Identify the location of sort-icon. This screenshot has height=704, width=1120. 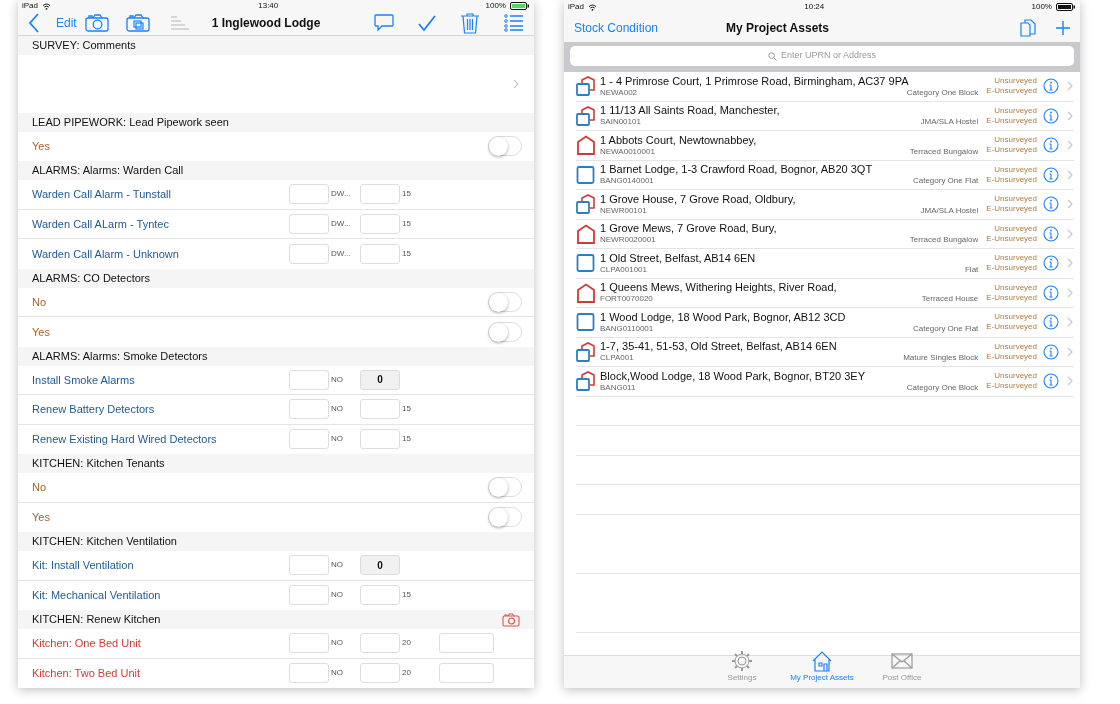
(179, 23).